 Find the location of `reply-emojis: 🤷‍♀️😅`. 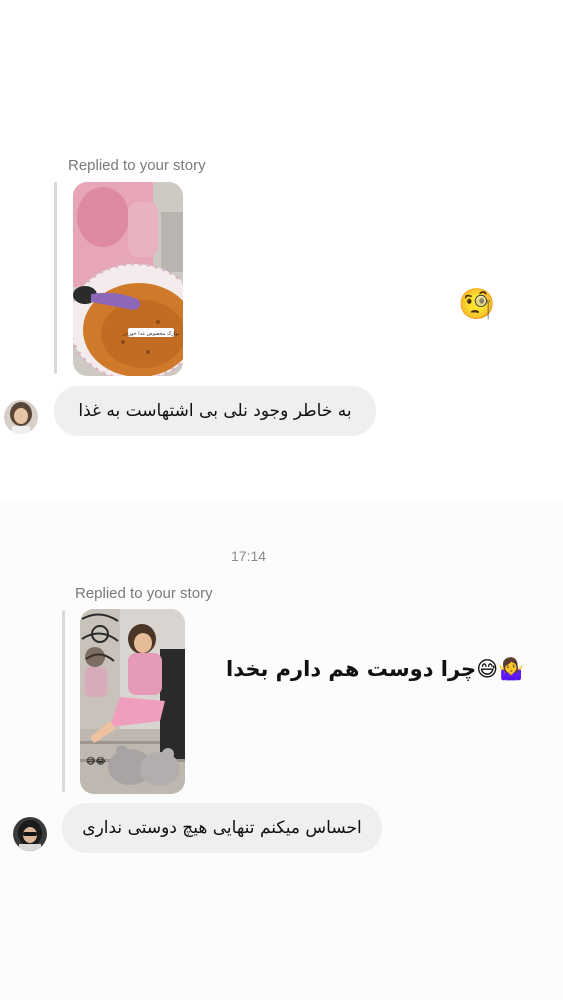

reply-emojis: 🤷‍♀️😅 is located at coordinates (500, 669).